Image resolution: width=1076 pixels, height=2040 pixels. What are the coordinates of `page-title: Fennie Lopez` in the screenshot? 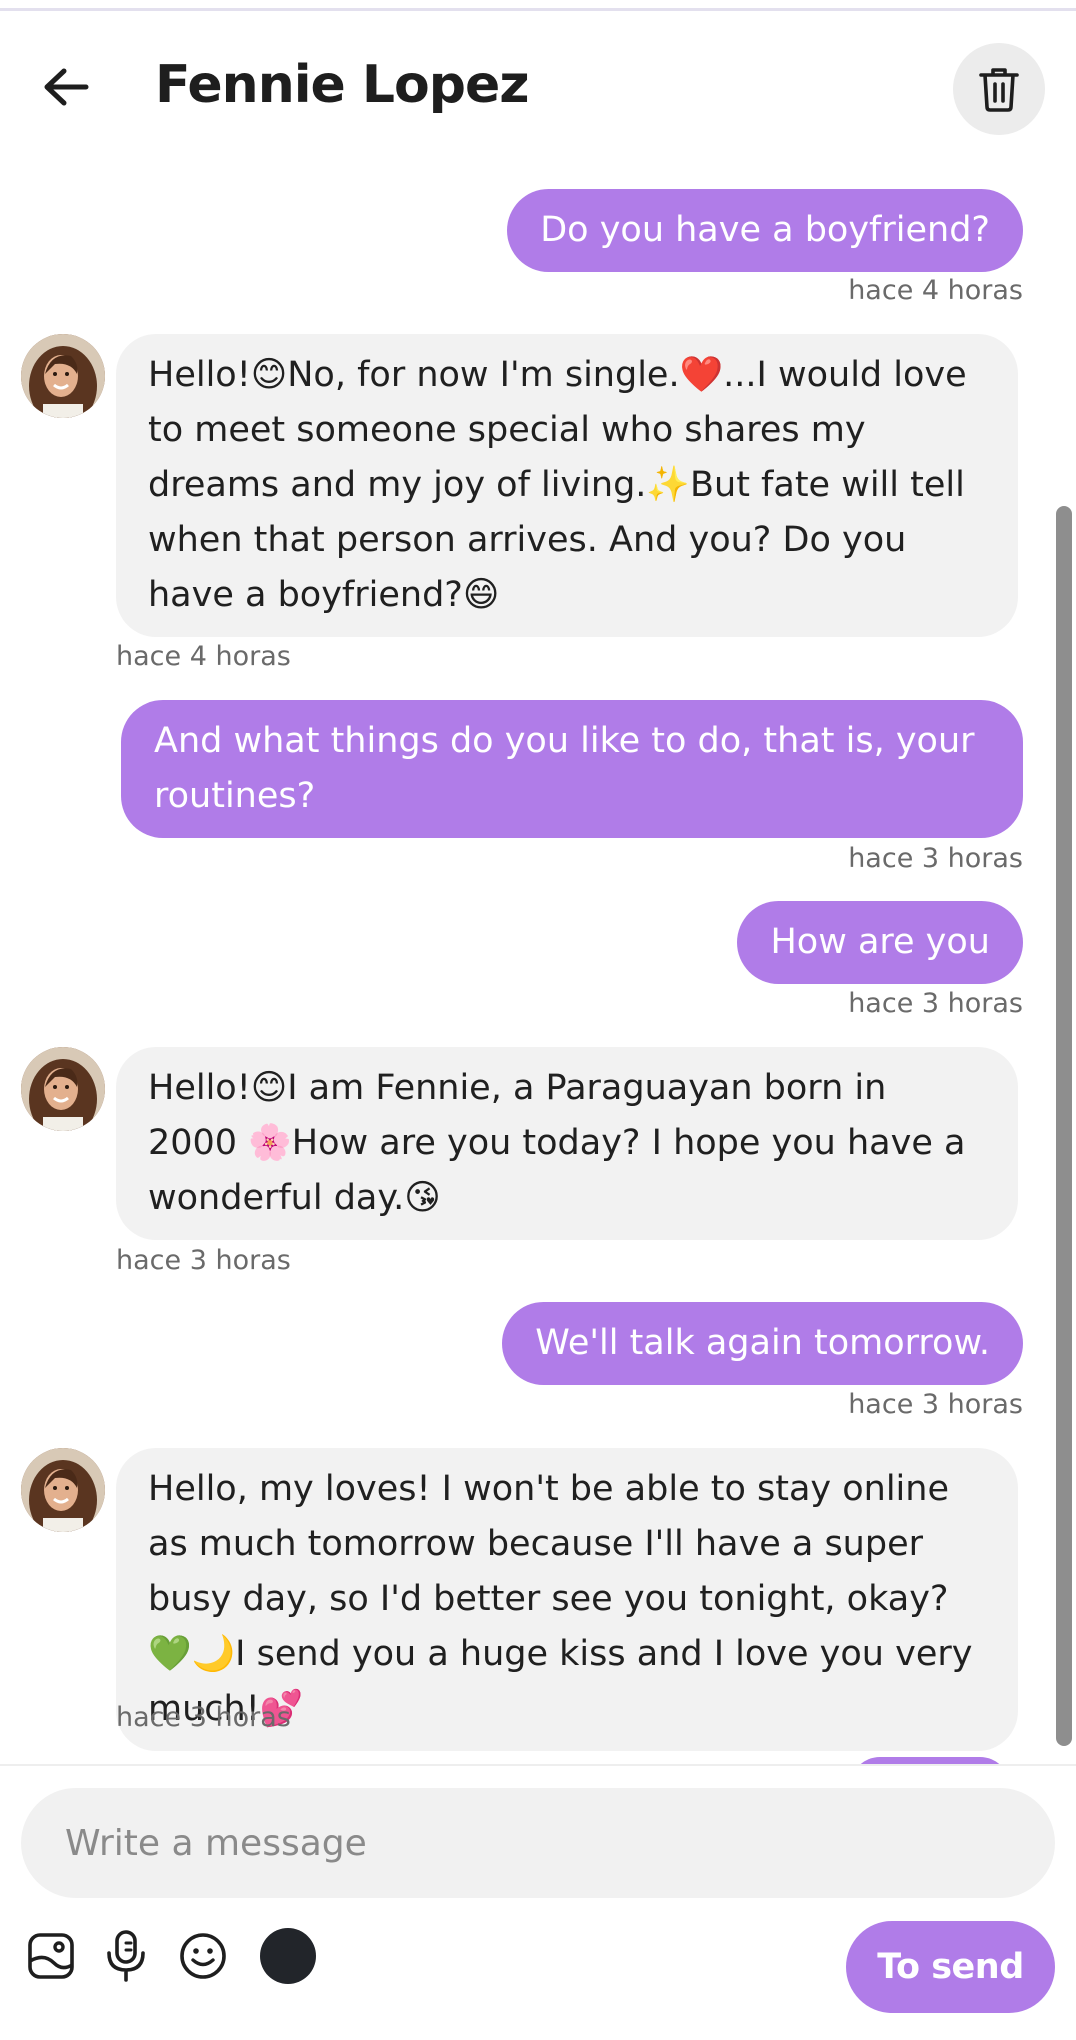 It's located at (342, 85).